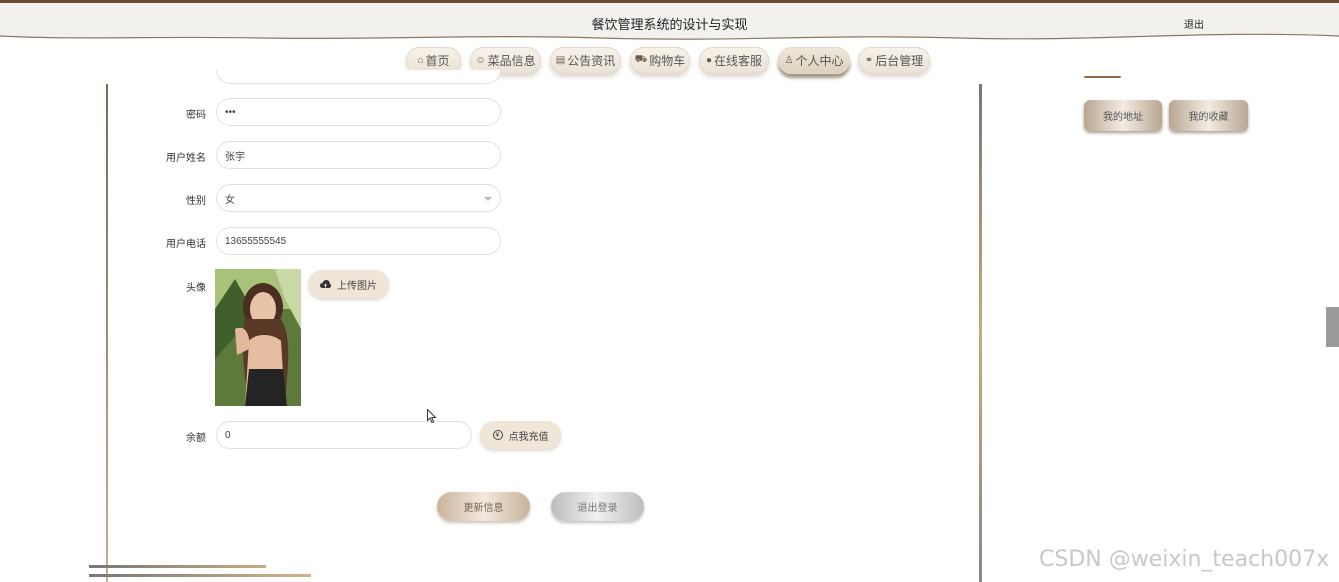 This screenshot has height=582, width=1339. I want to click on nav-label: 公告资讯, so click(591, 61).